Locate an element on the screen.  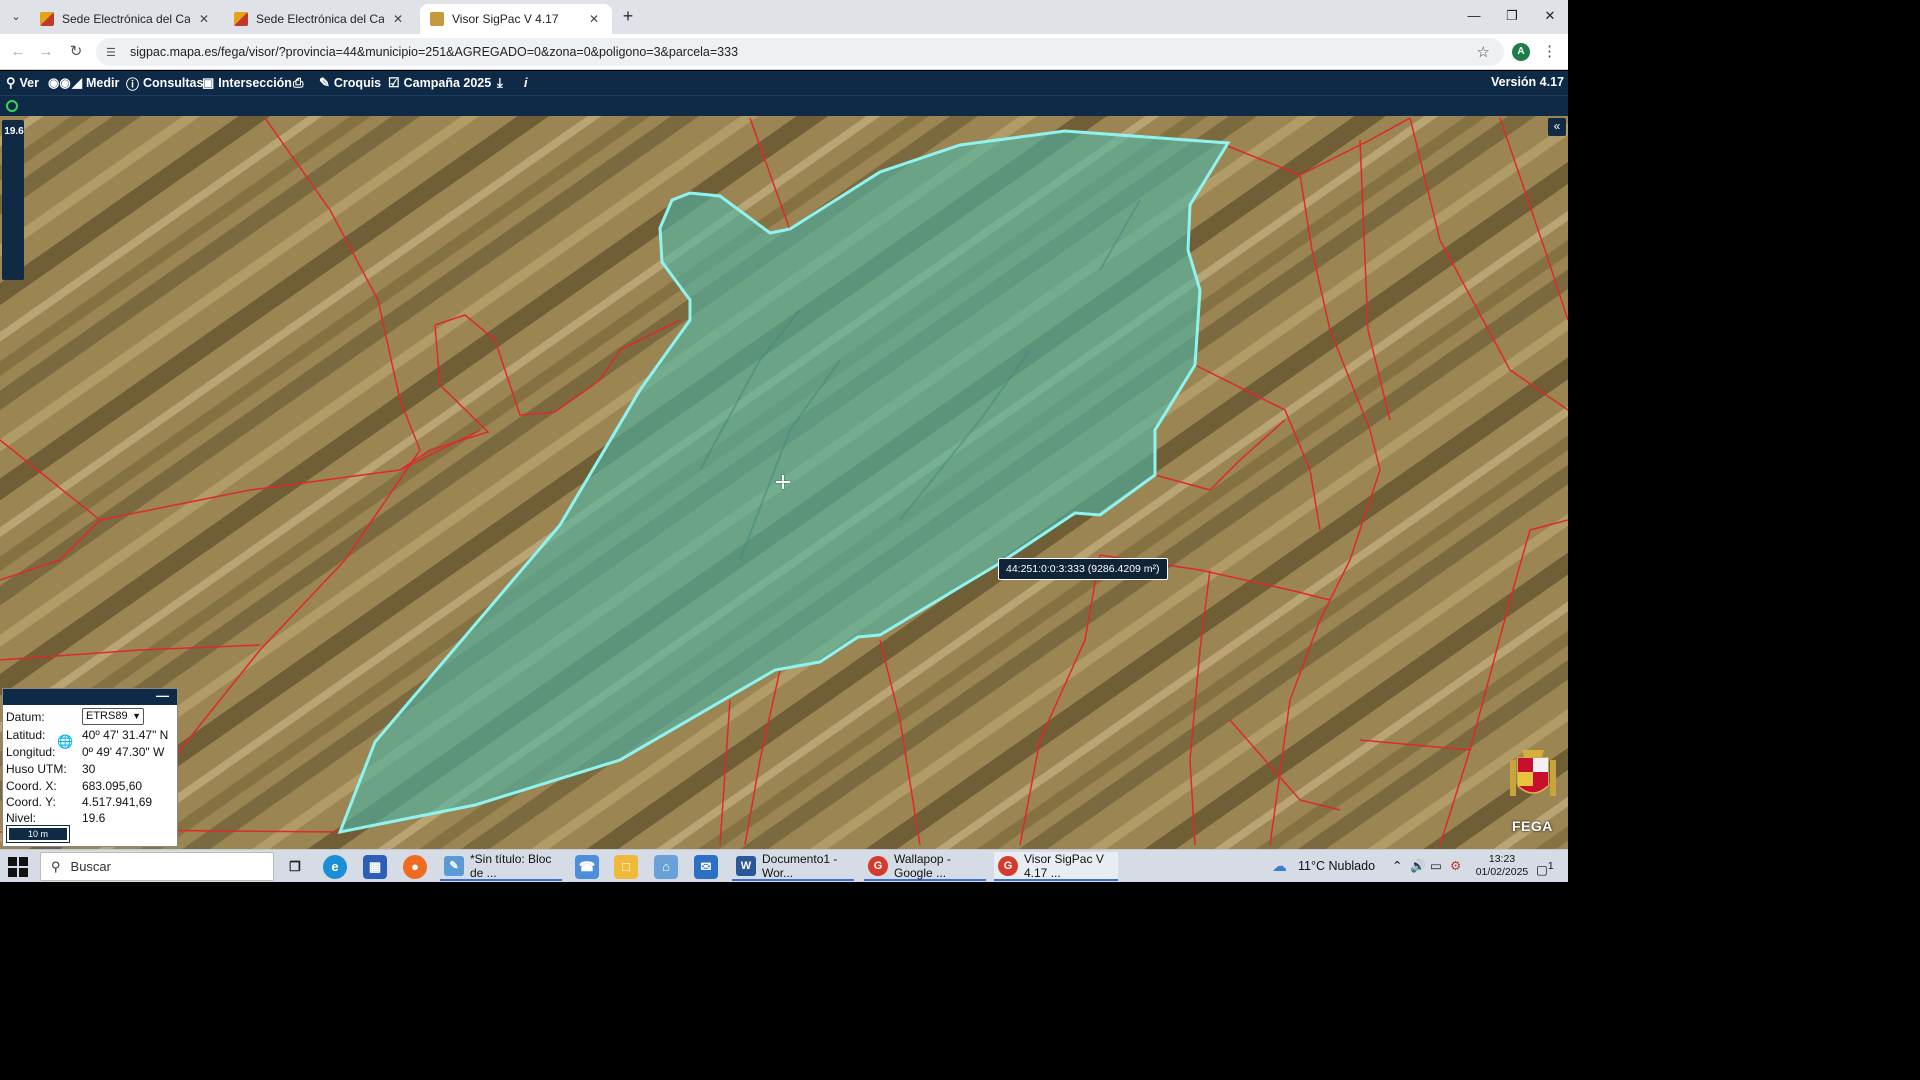
volume-icon: 🔊 is located at coordinates (1418, 866).